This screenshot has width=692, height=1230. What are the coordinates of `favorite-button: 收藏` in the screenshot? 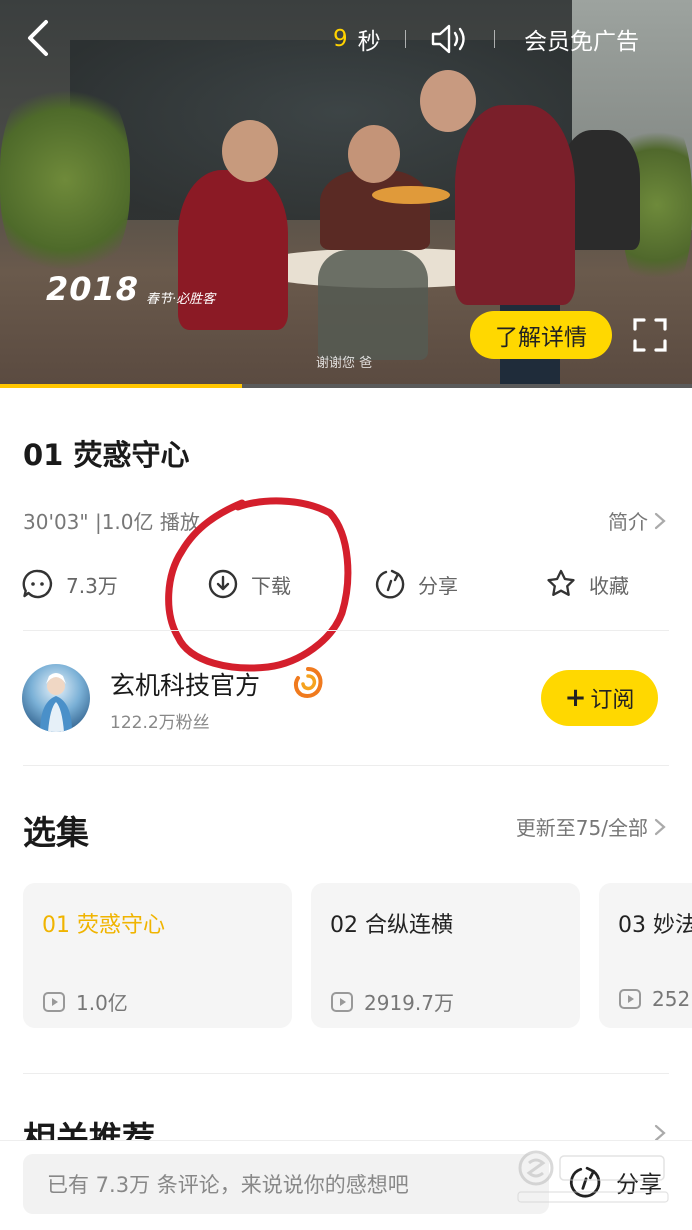 It's located at (587, 584).